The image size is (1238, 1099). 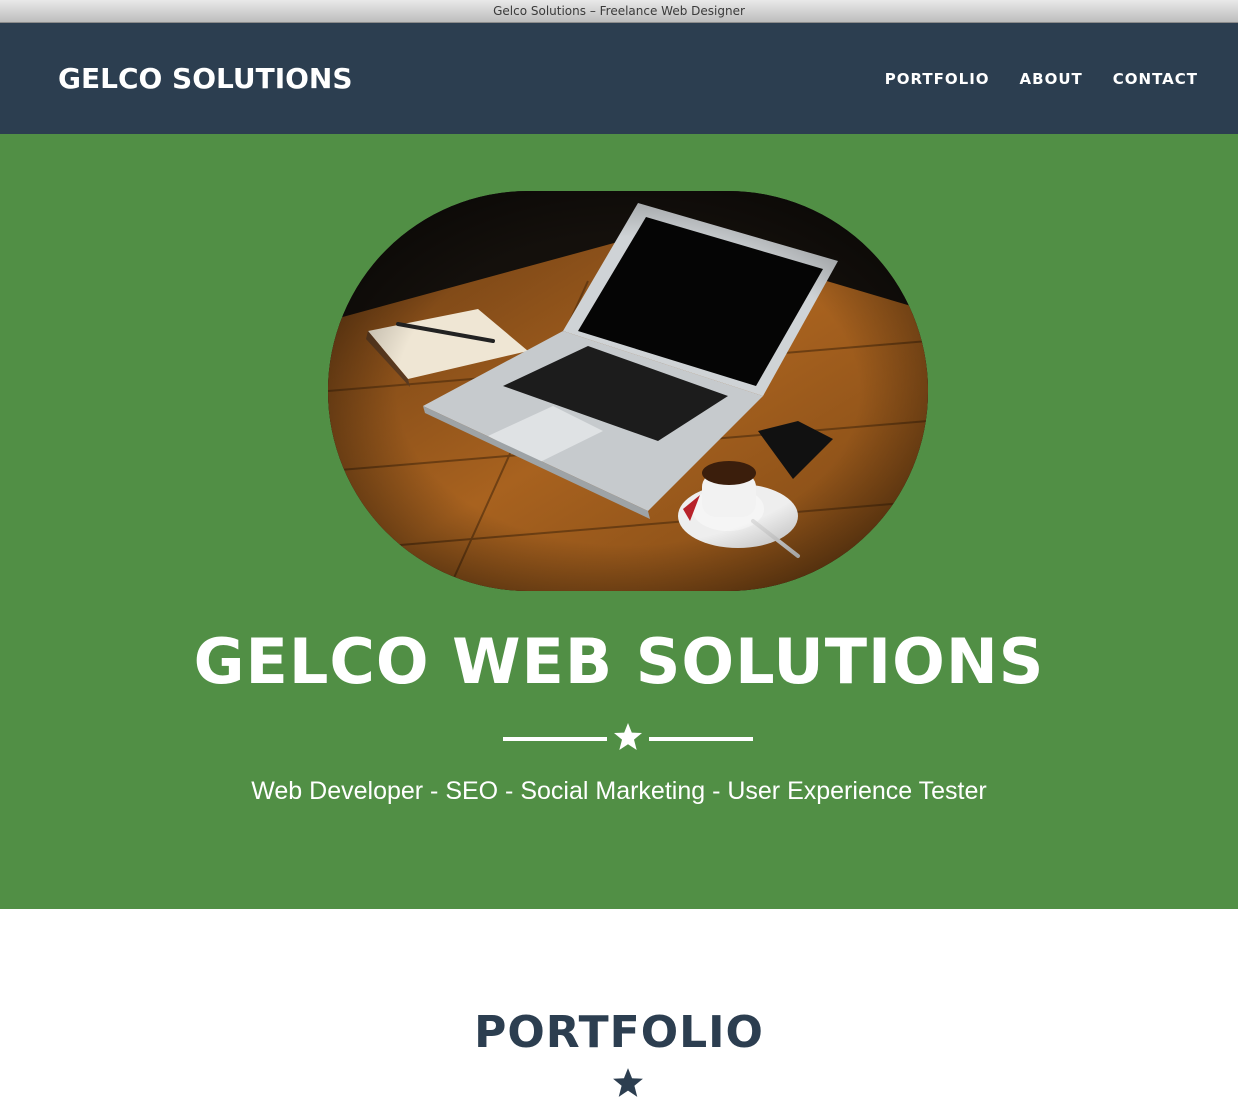 I want to click on portfolio-heading: PORTFOLIO, so click(x=619, y=1032).